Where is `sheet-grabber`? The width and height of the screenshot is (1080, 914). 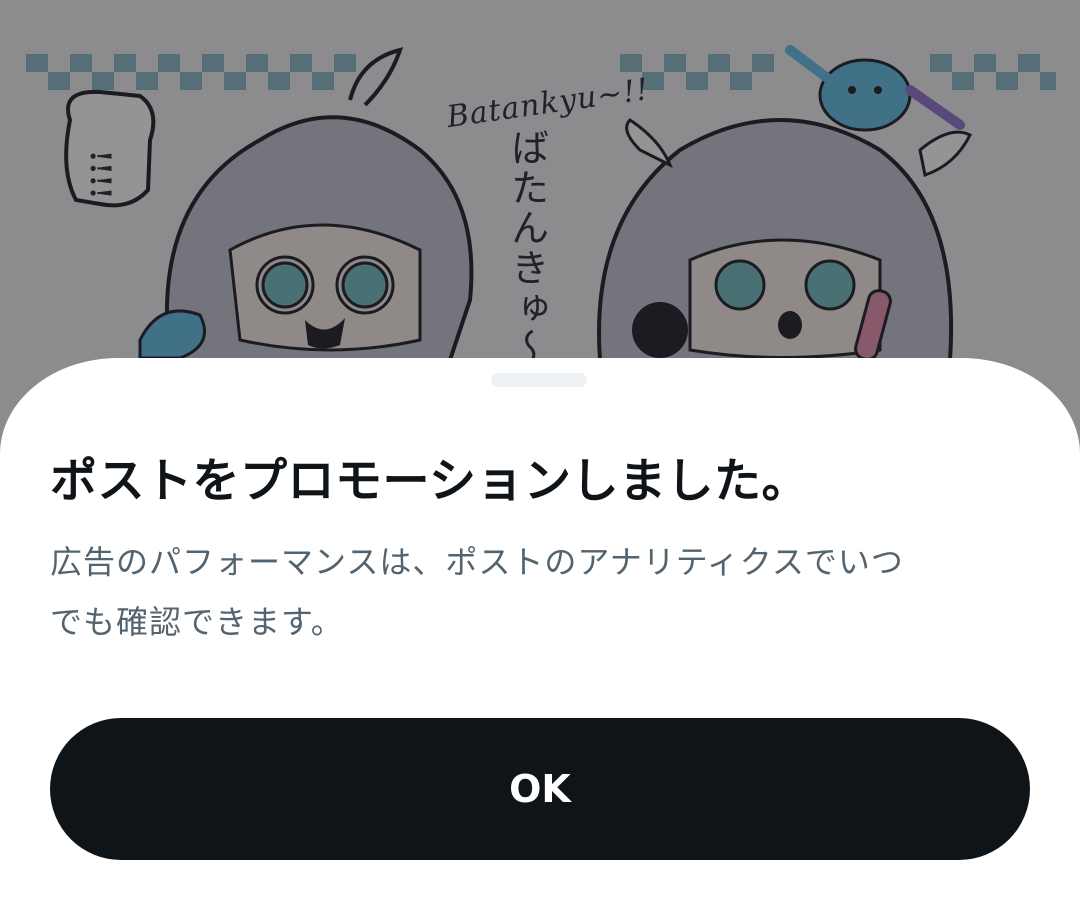 sheet-grabber is located at coordinates (539, 380).